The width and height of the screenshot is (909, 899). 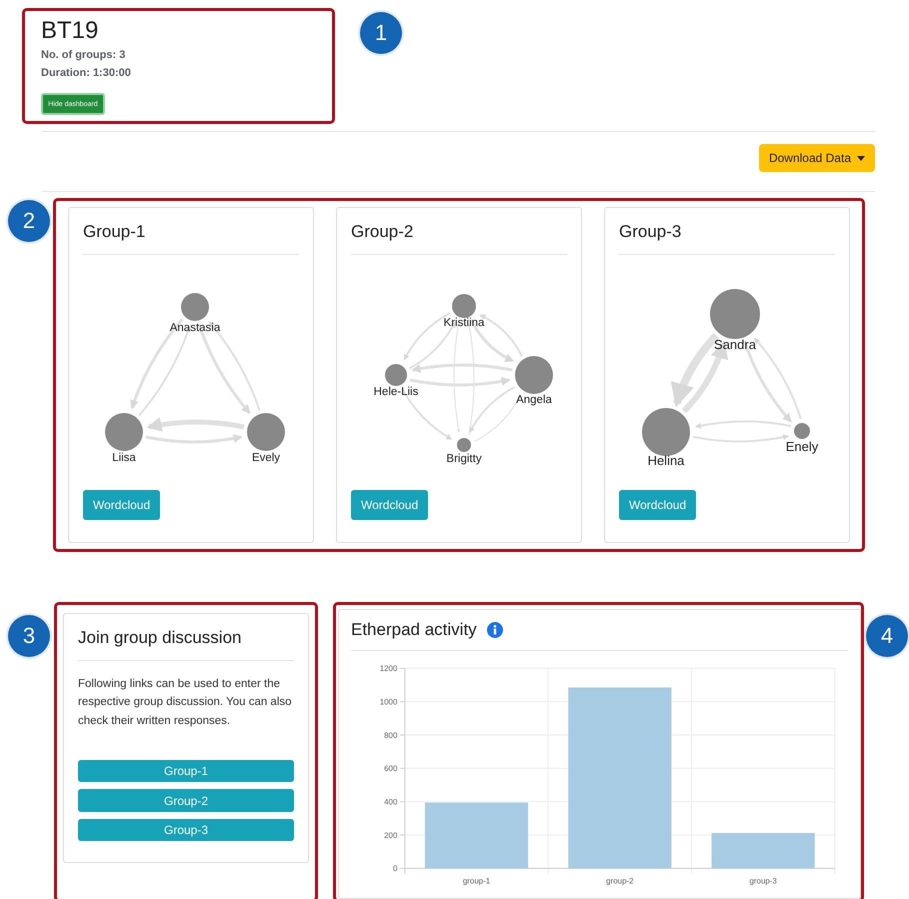 What do you see at coordinates (191, 238) in the screenshot?
I see `card-title: Group-1` at bounding box center [191, 238].